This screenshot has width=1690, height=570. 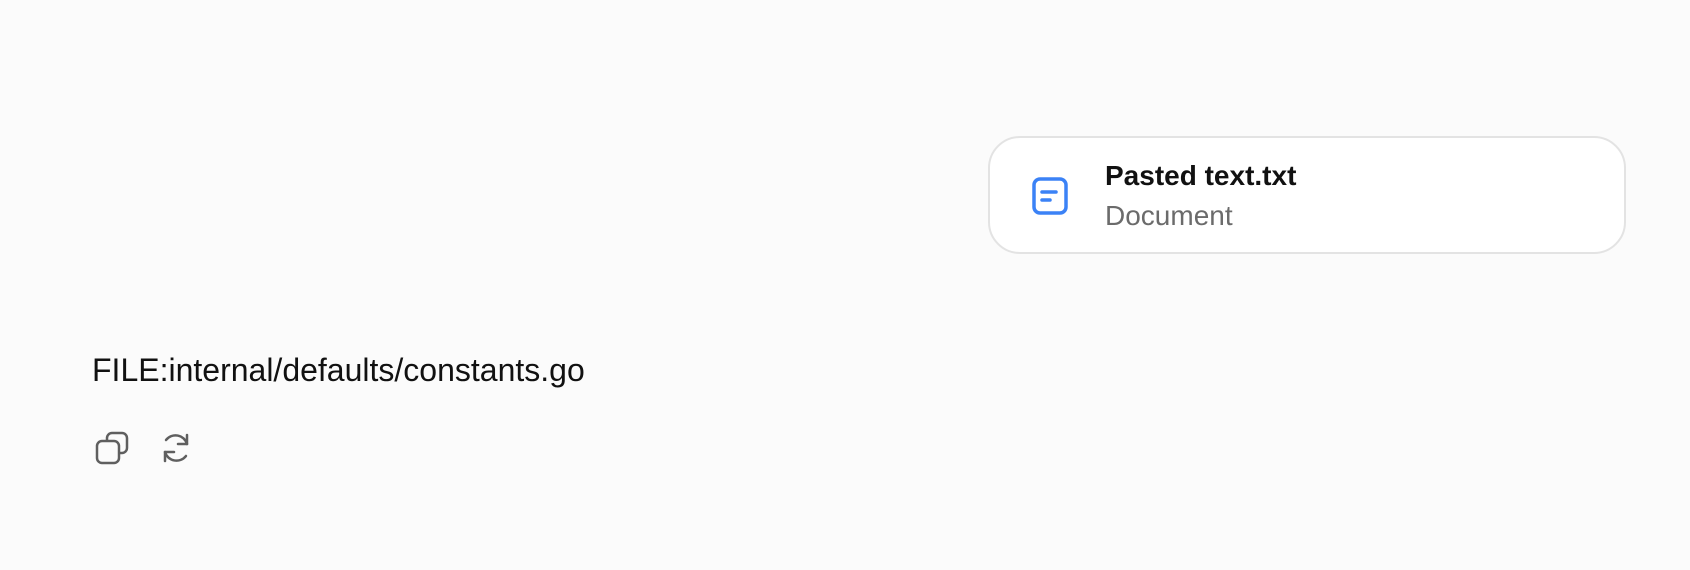 I want to click on refresh-icon, so click(x=176, y=450).